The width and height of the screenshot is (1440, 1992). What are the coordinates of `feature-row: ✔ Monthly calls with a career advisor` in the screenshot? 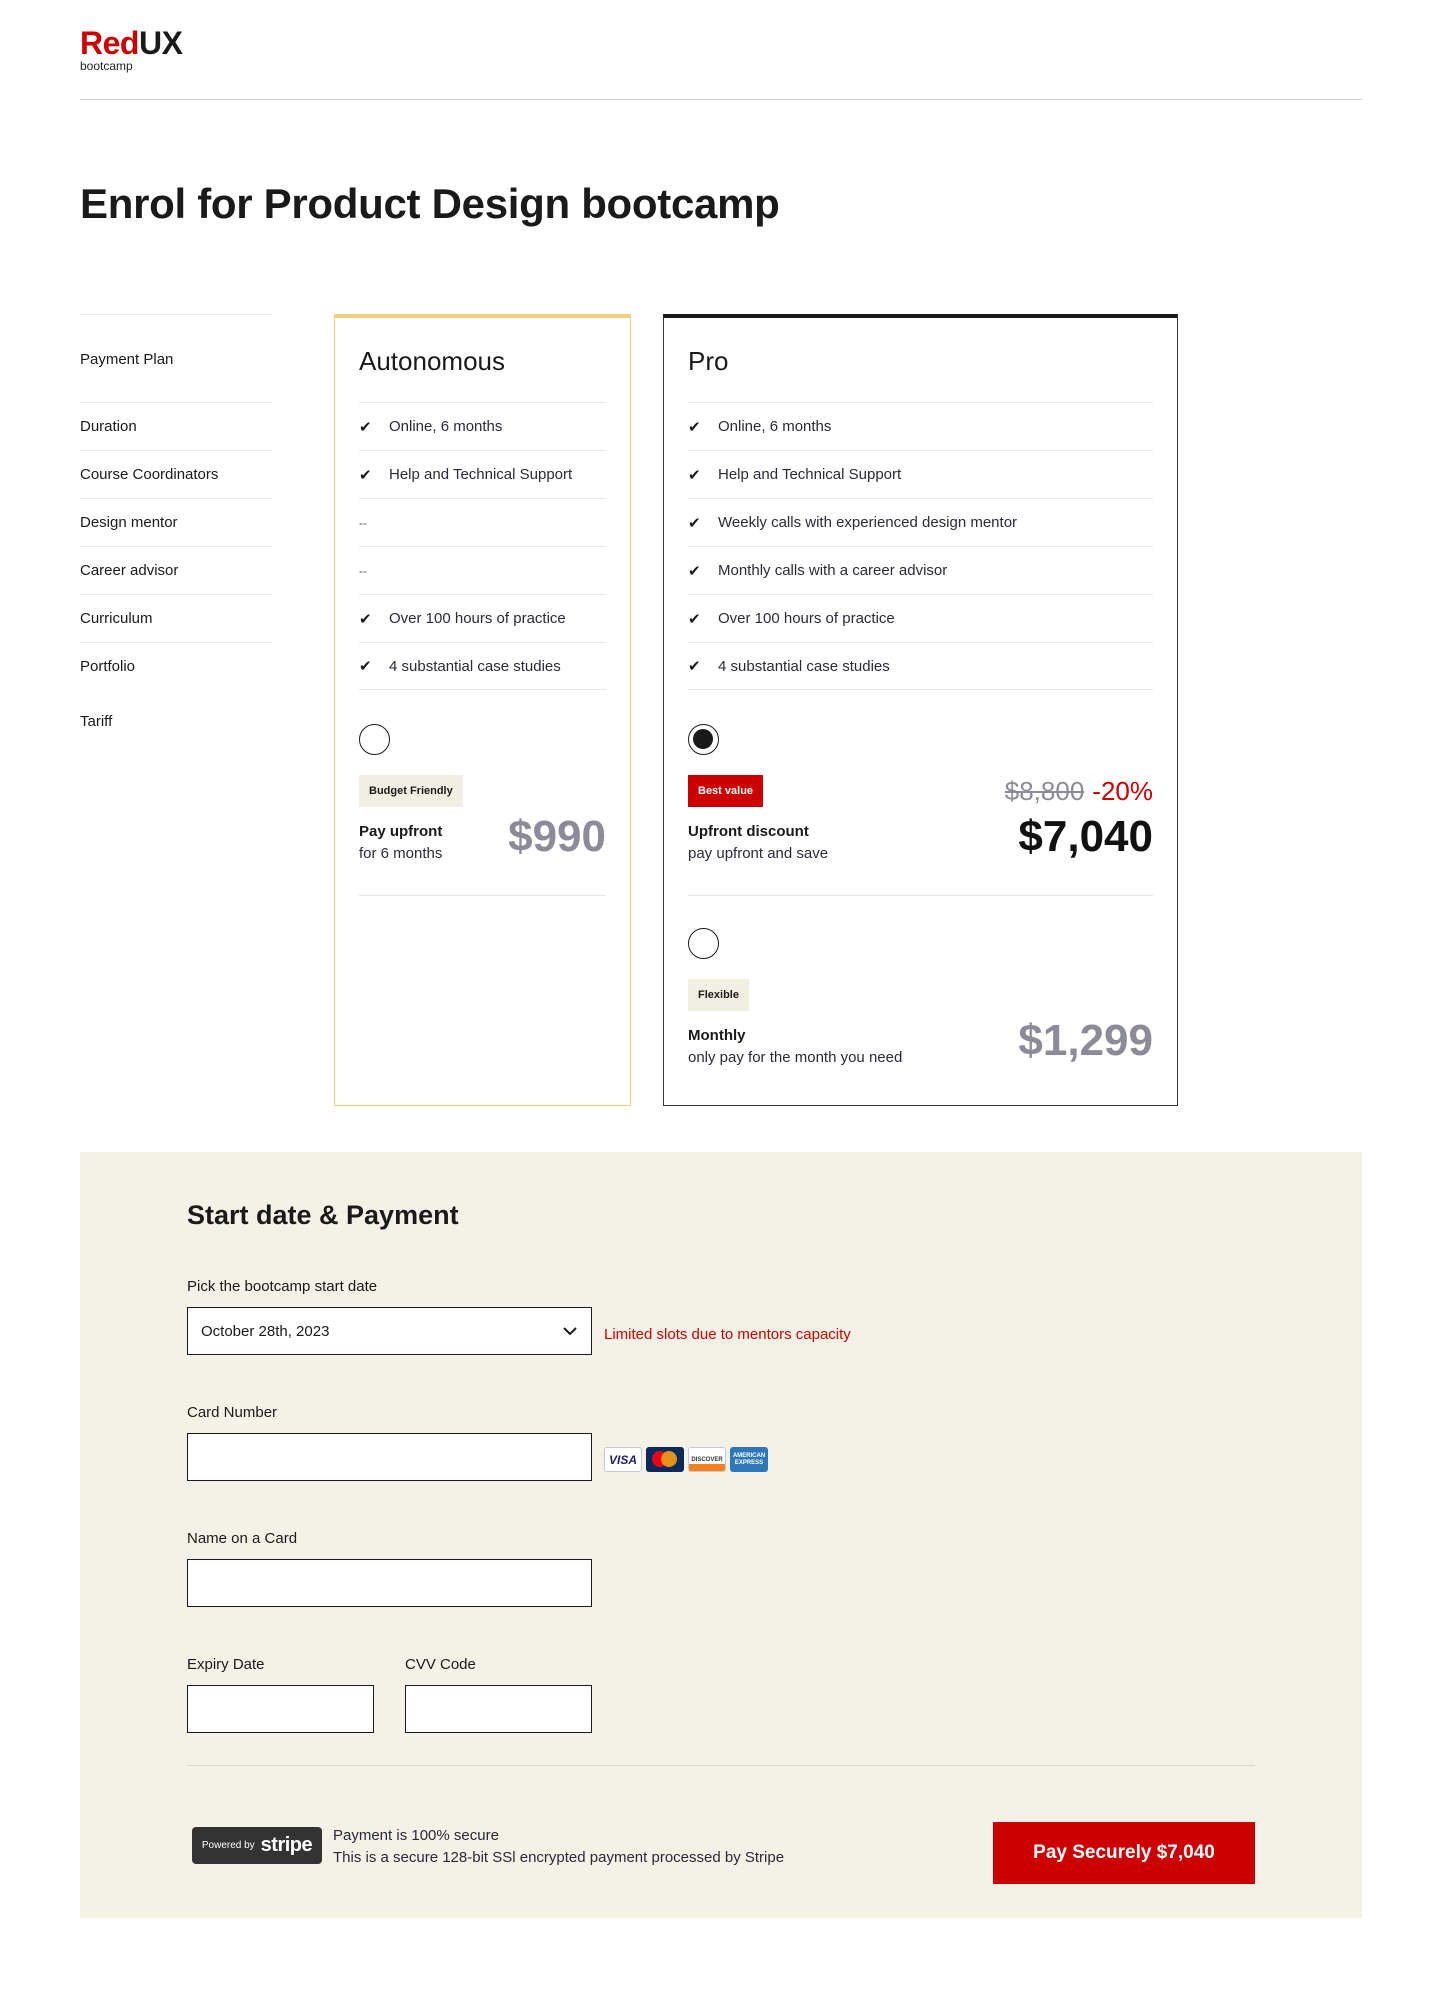 It's located at (920, 570).